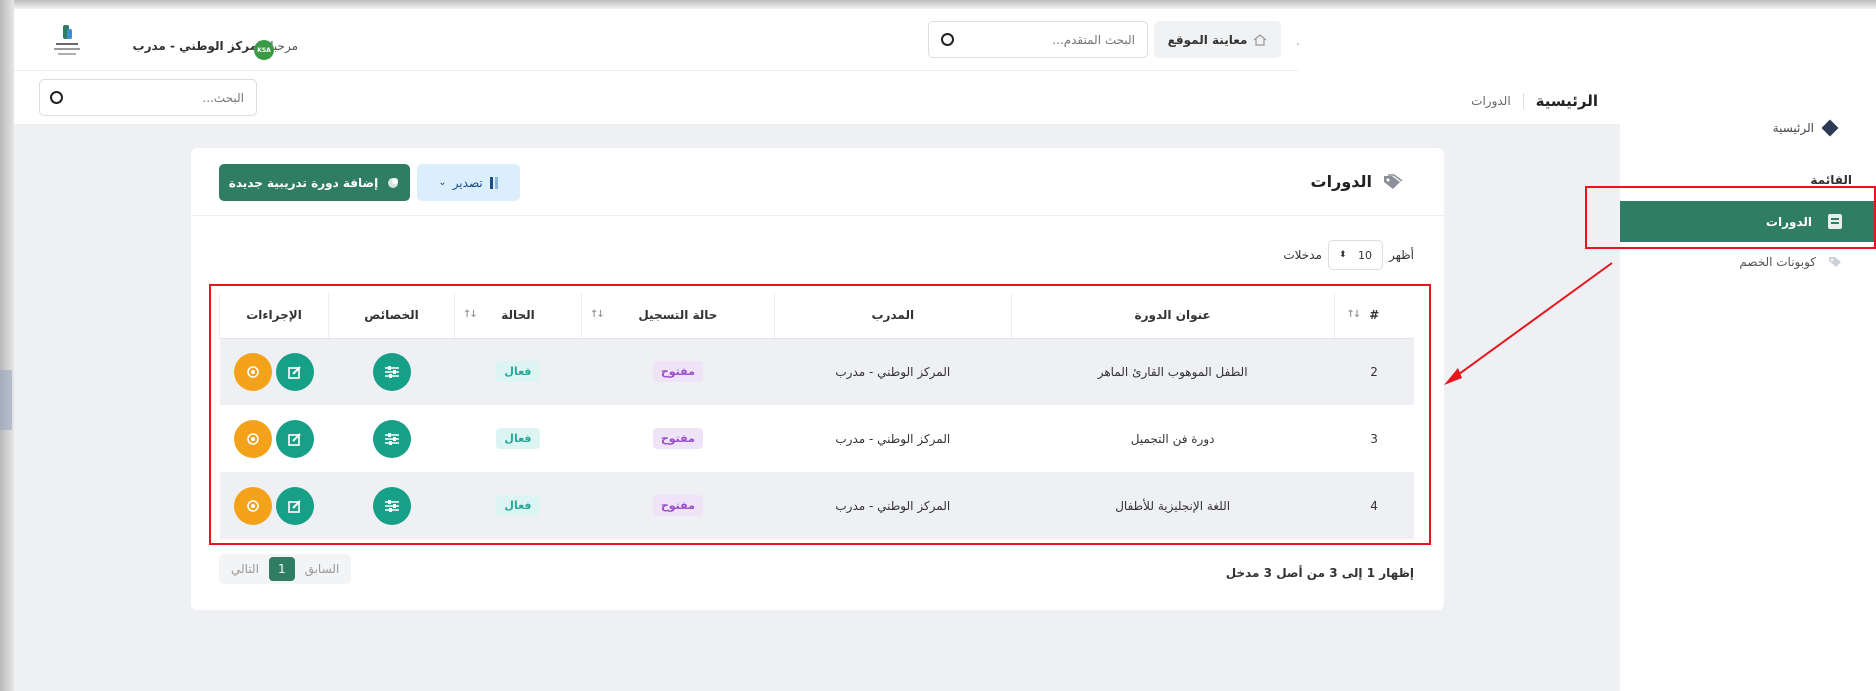 The height and width of the screenshot is (691, 1876). I want to click on page-length-value: 10, so click(1364, 255).